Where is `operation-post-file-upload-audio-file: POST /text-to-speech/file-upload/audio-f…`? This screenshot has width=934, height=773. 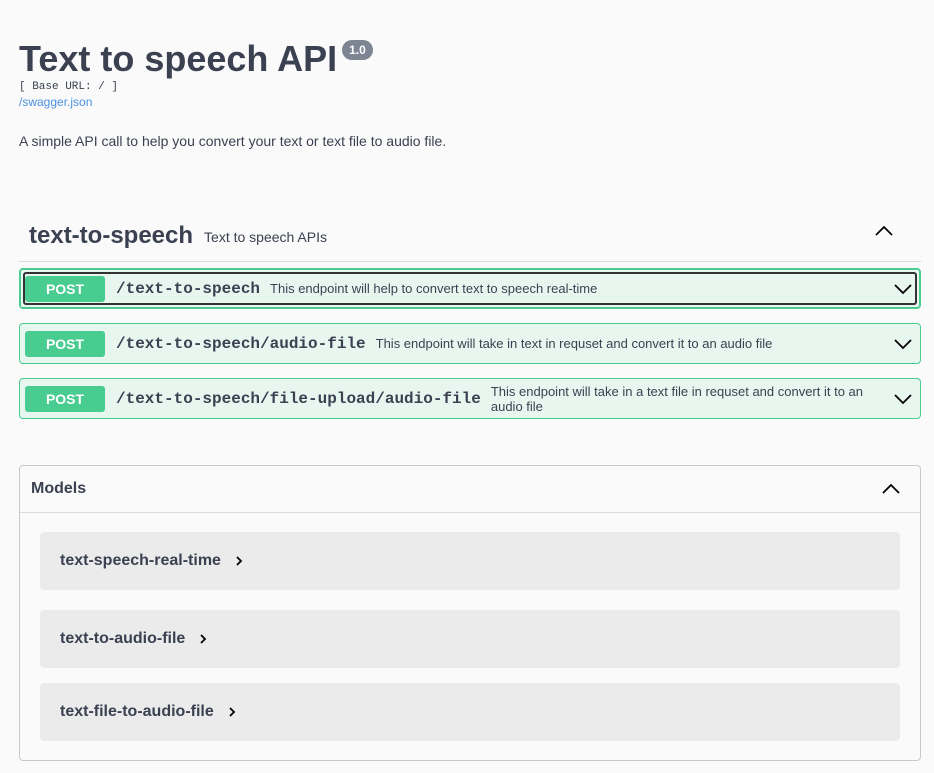
operation-post-file-upload-audio-file: POST /text-to-speech/file-upload/audio-f… is located at coordinates (470, 398).